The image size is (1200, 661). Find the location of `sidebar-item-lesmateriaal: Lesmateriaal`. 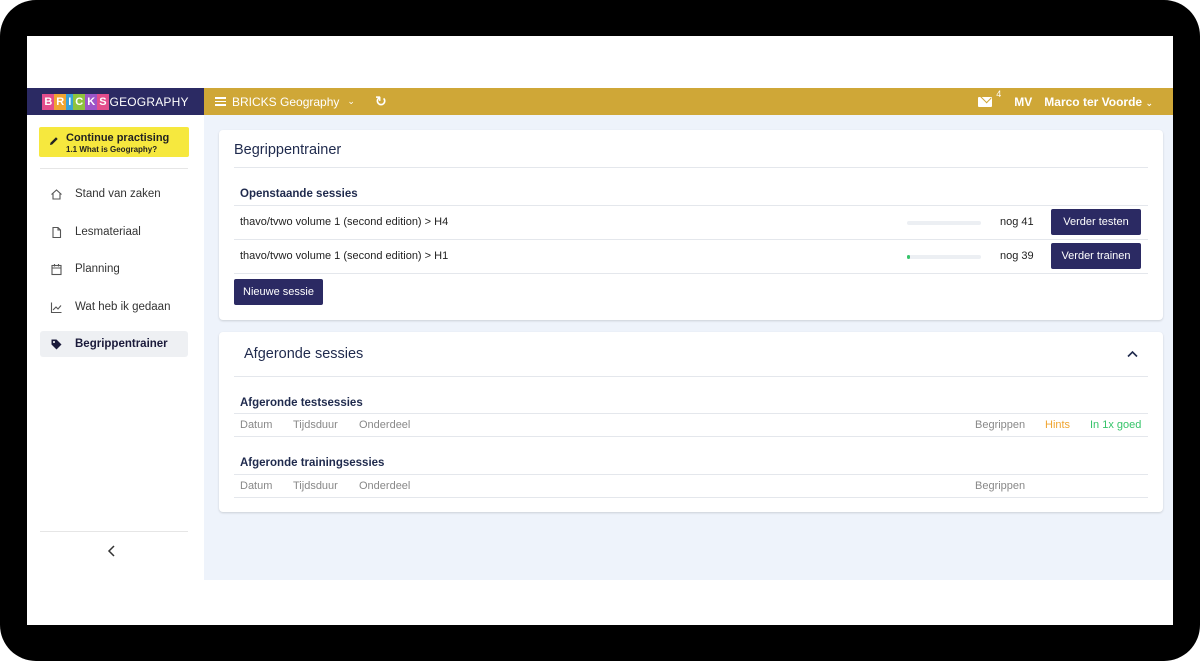

sidebar-item-lesmateriaal: Lesmateriaal is located at coordinates (114, 232).